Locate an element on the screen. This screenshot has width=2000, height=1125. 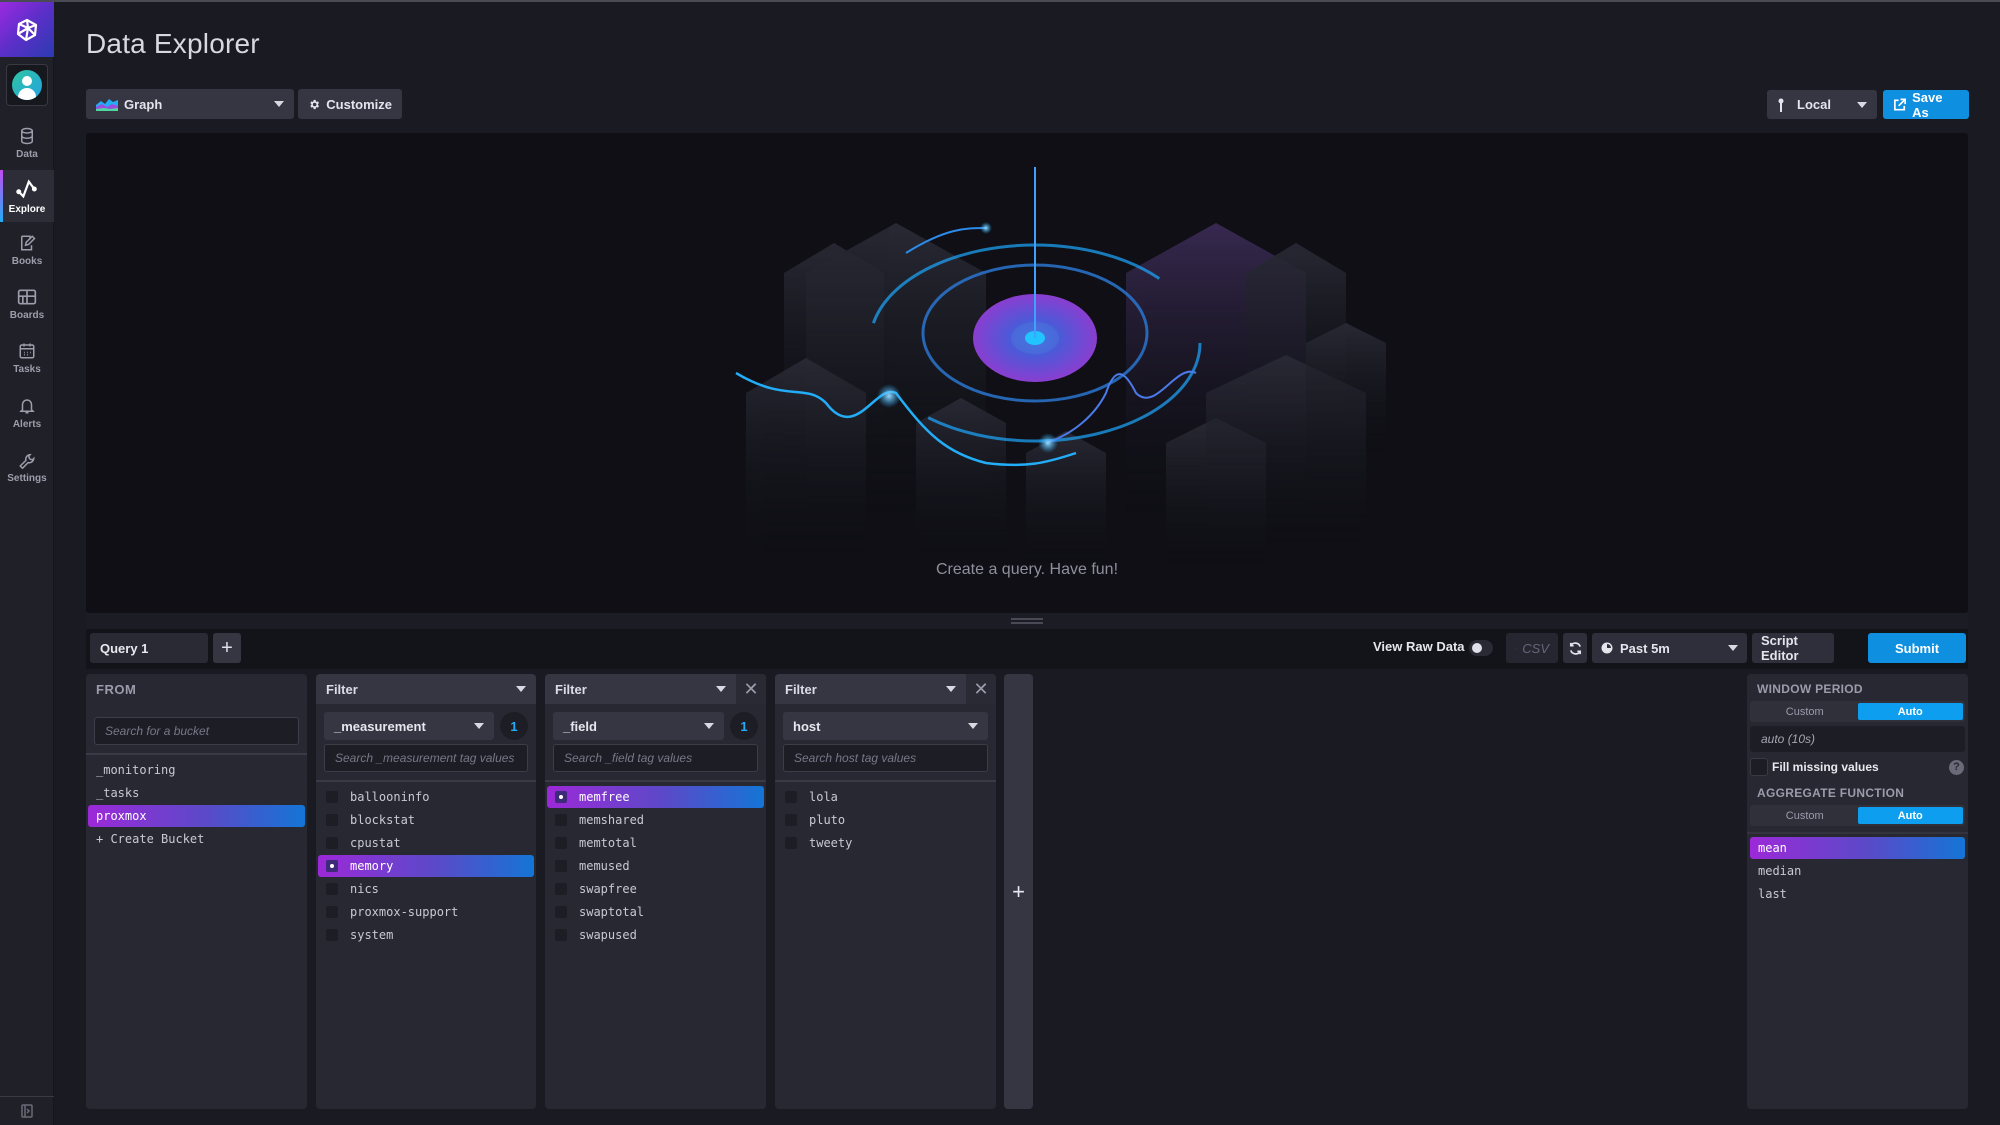
location-dropdown: Local is located at coordinates (1822, 104).